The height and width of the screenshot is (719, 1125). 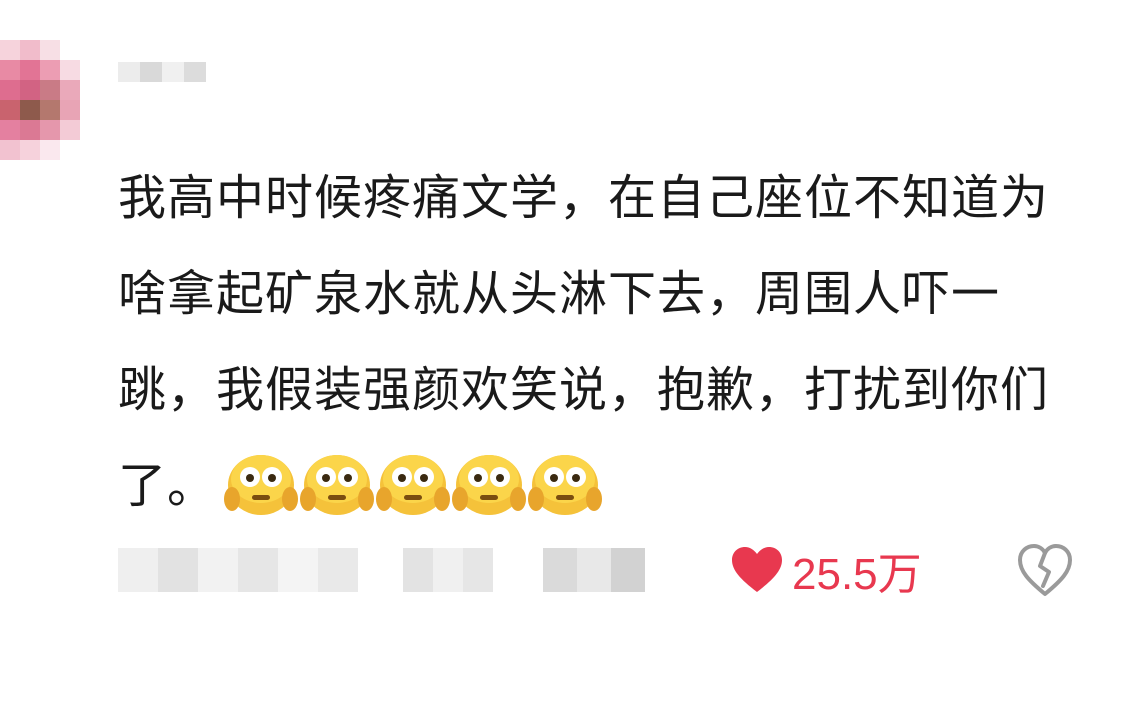 I want to click on timestamp-blurred, so click(x=238, y=570).